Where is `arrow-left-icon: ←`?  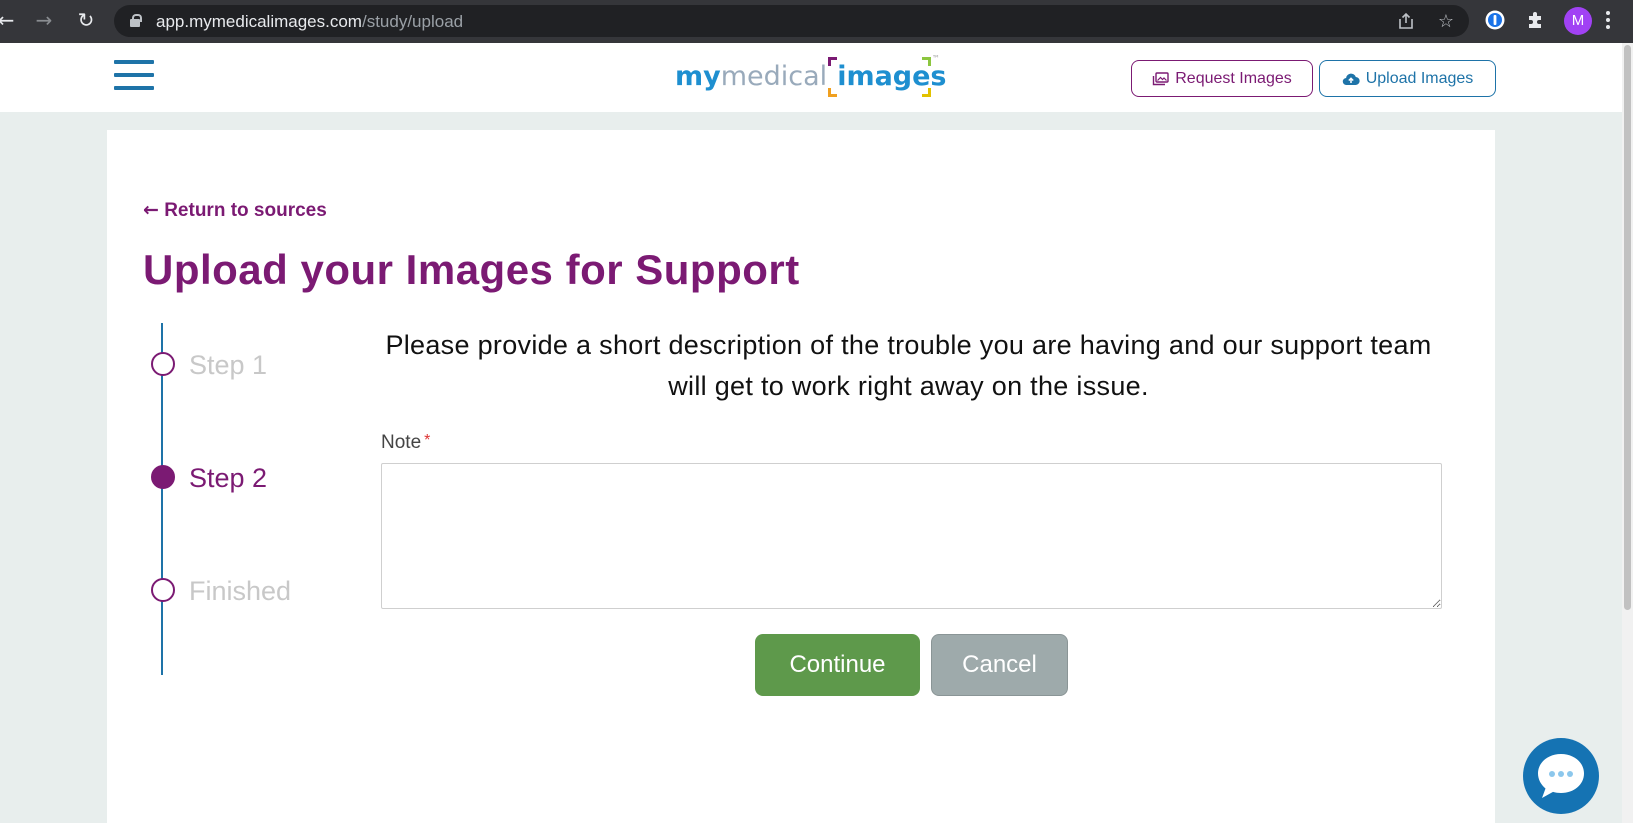 arrow-left-icon: ← is located at coordinates (151, 210).